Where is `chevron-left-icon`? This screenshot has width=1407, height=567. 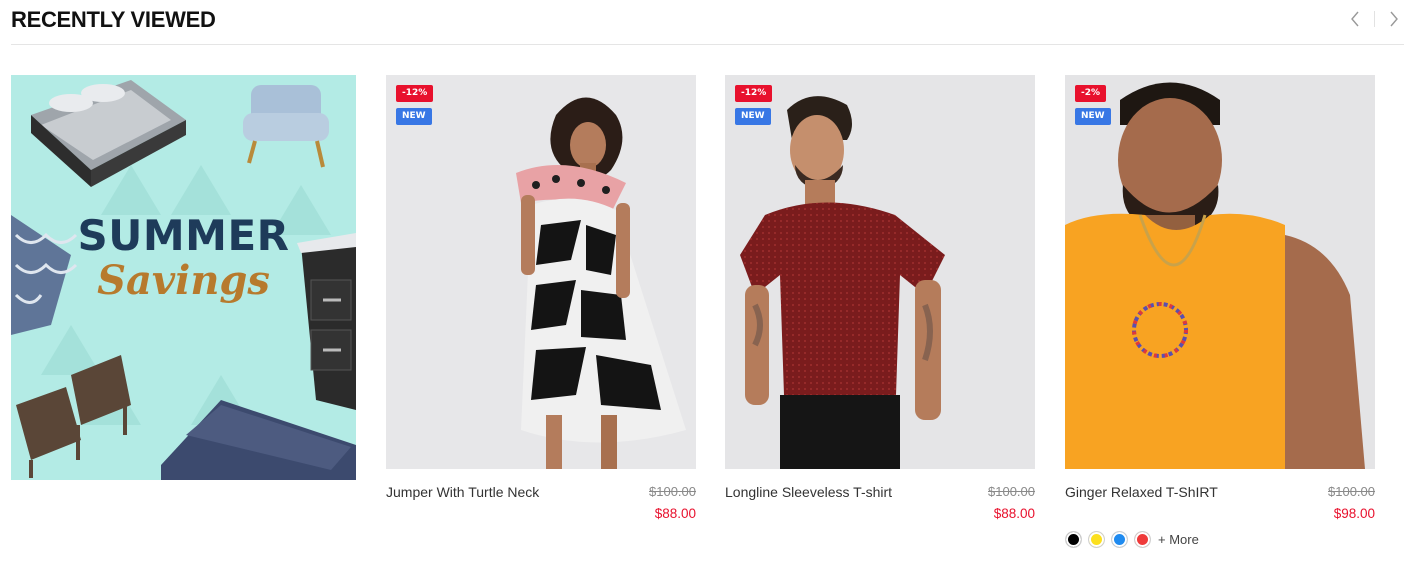
chevron-left-icon is located at coordinates (1355, 19).